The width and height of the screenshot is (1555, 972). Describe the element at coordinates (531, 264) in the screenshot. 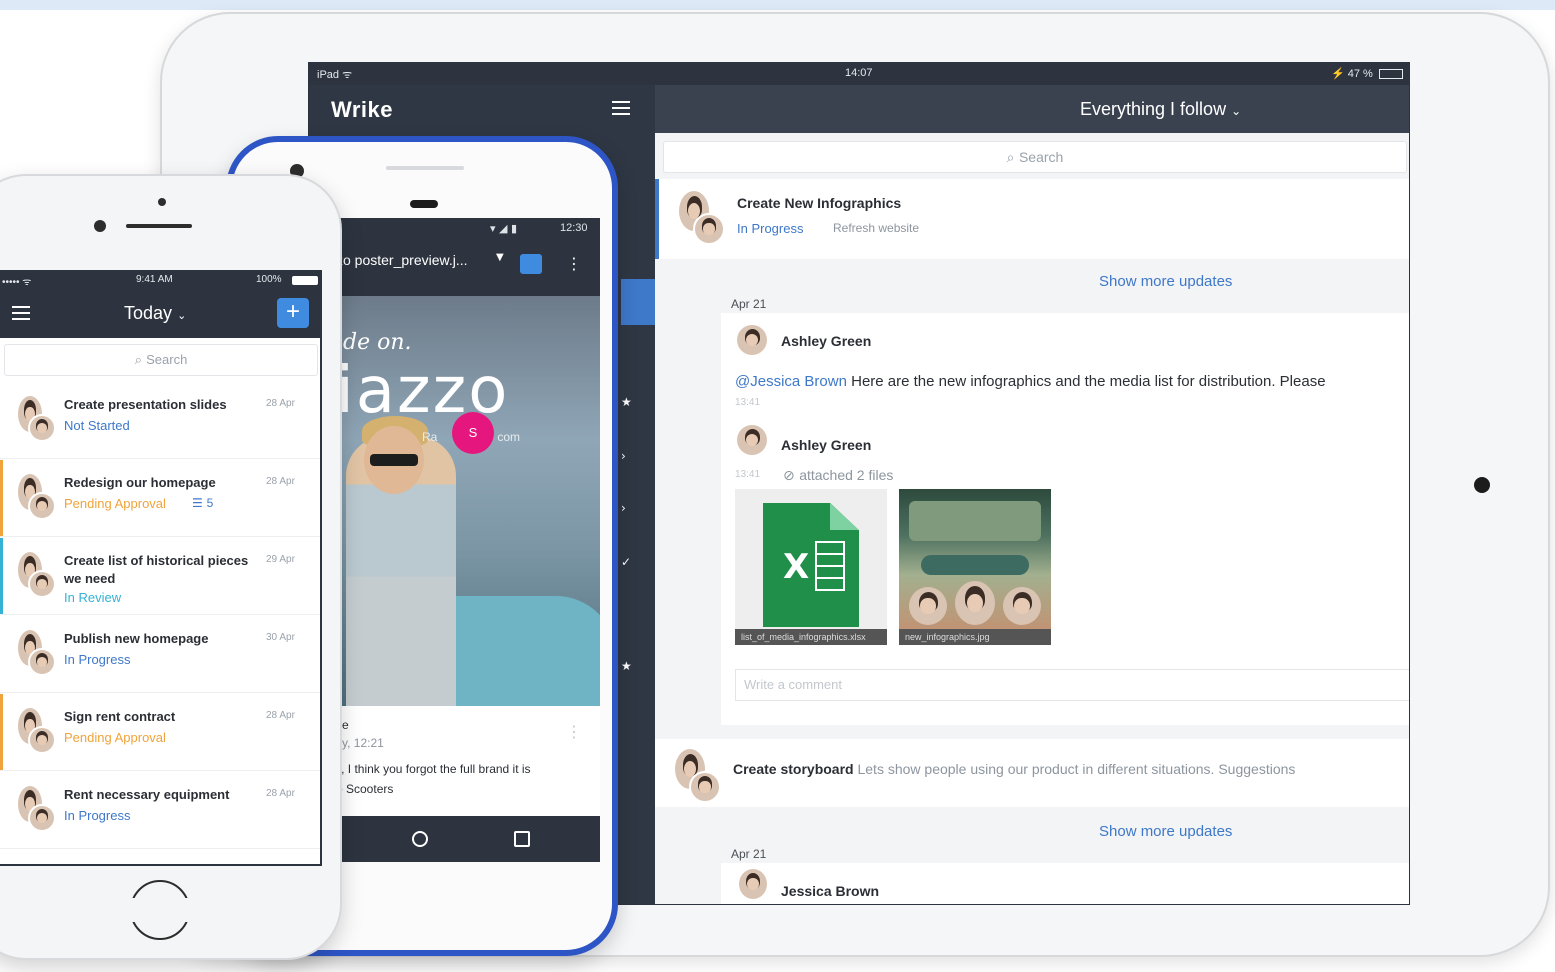

I see `comments-icon` at that location.